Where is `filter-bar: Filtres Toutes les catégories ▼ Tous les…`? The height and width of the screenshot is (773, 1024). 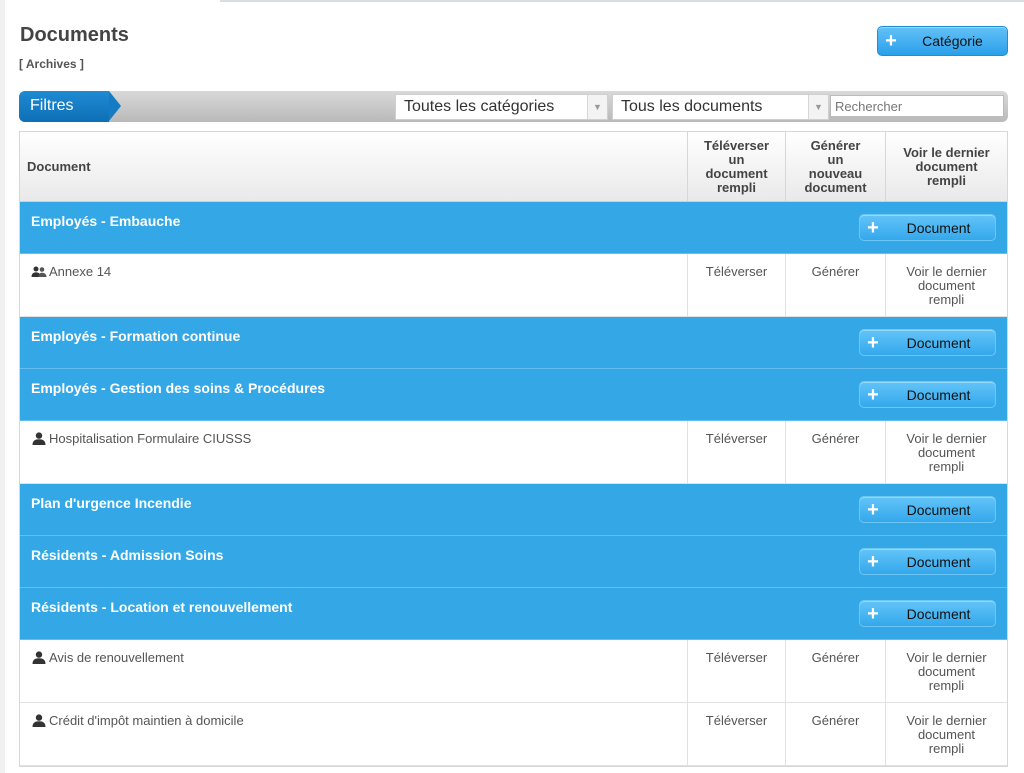
filter-bar: Filtres Toutes les catégories ▼ Tous les… is located at coordinates (513, 106).